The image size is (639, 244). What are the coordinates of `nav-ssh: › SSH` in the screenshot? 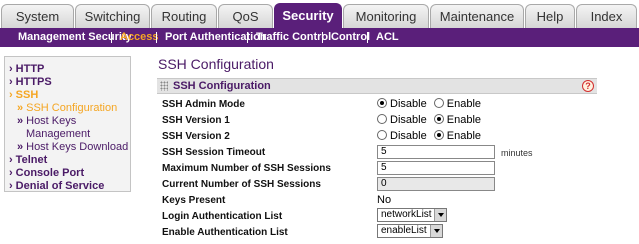 It's located at (23, 95).